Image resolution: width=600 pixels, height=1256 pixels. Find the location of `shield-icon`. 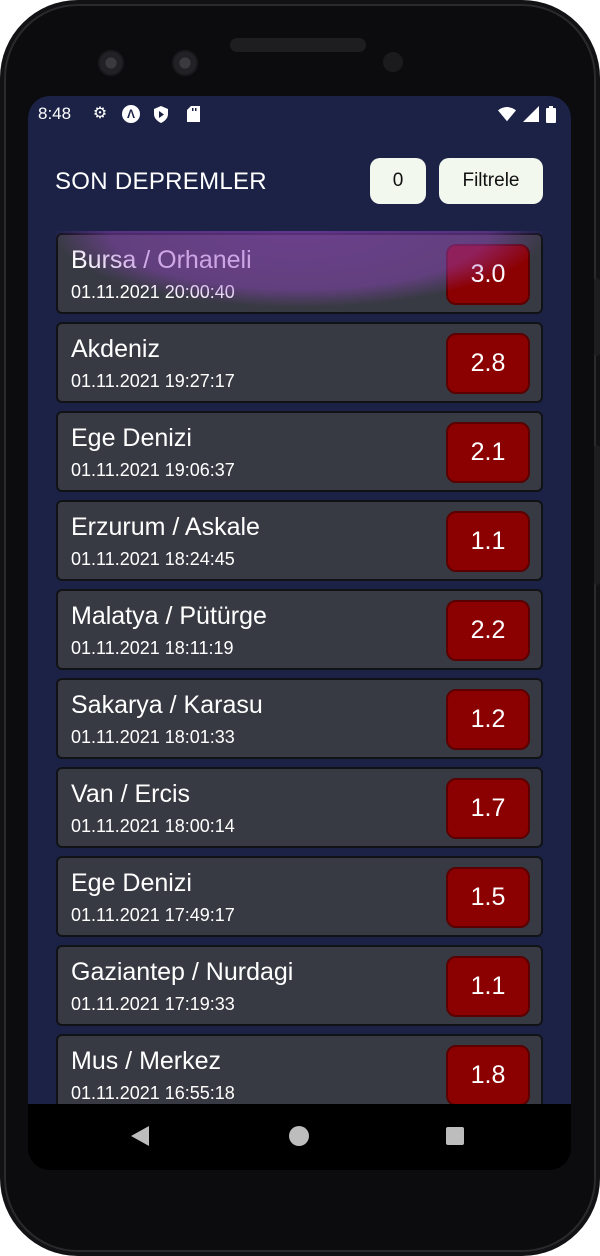

shield-icon is located at coordinates (161, 114).